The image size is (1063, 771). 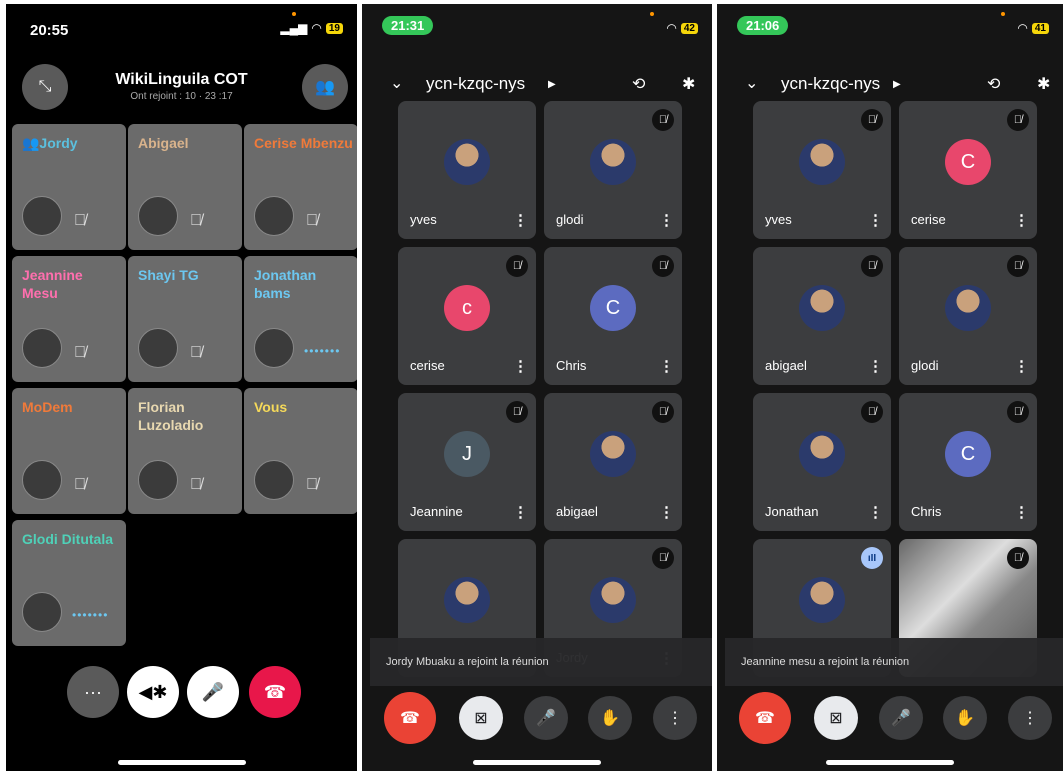 What do you see at coordinates (168, 275) in the screenshot?
I see `participant-name: Shayi TG` at bounding box center [168, 275].